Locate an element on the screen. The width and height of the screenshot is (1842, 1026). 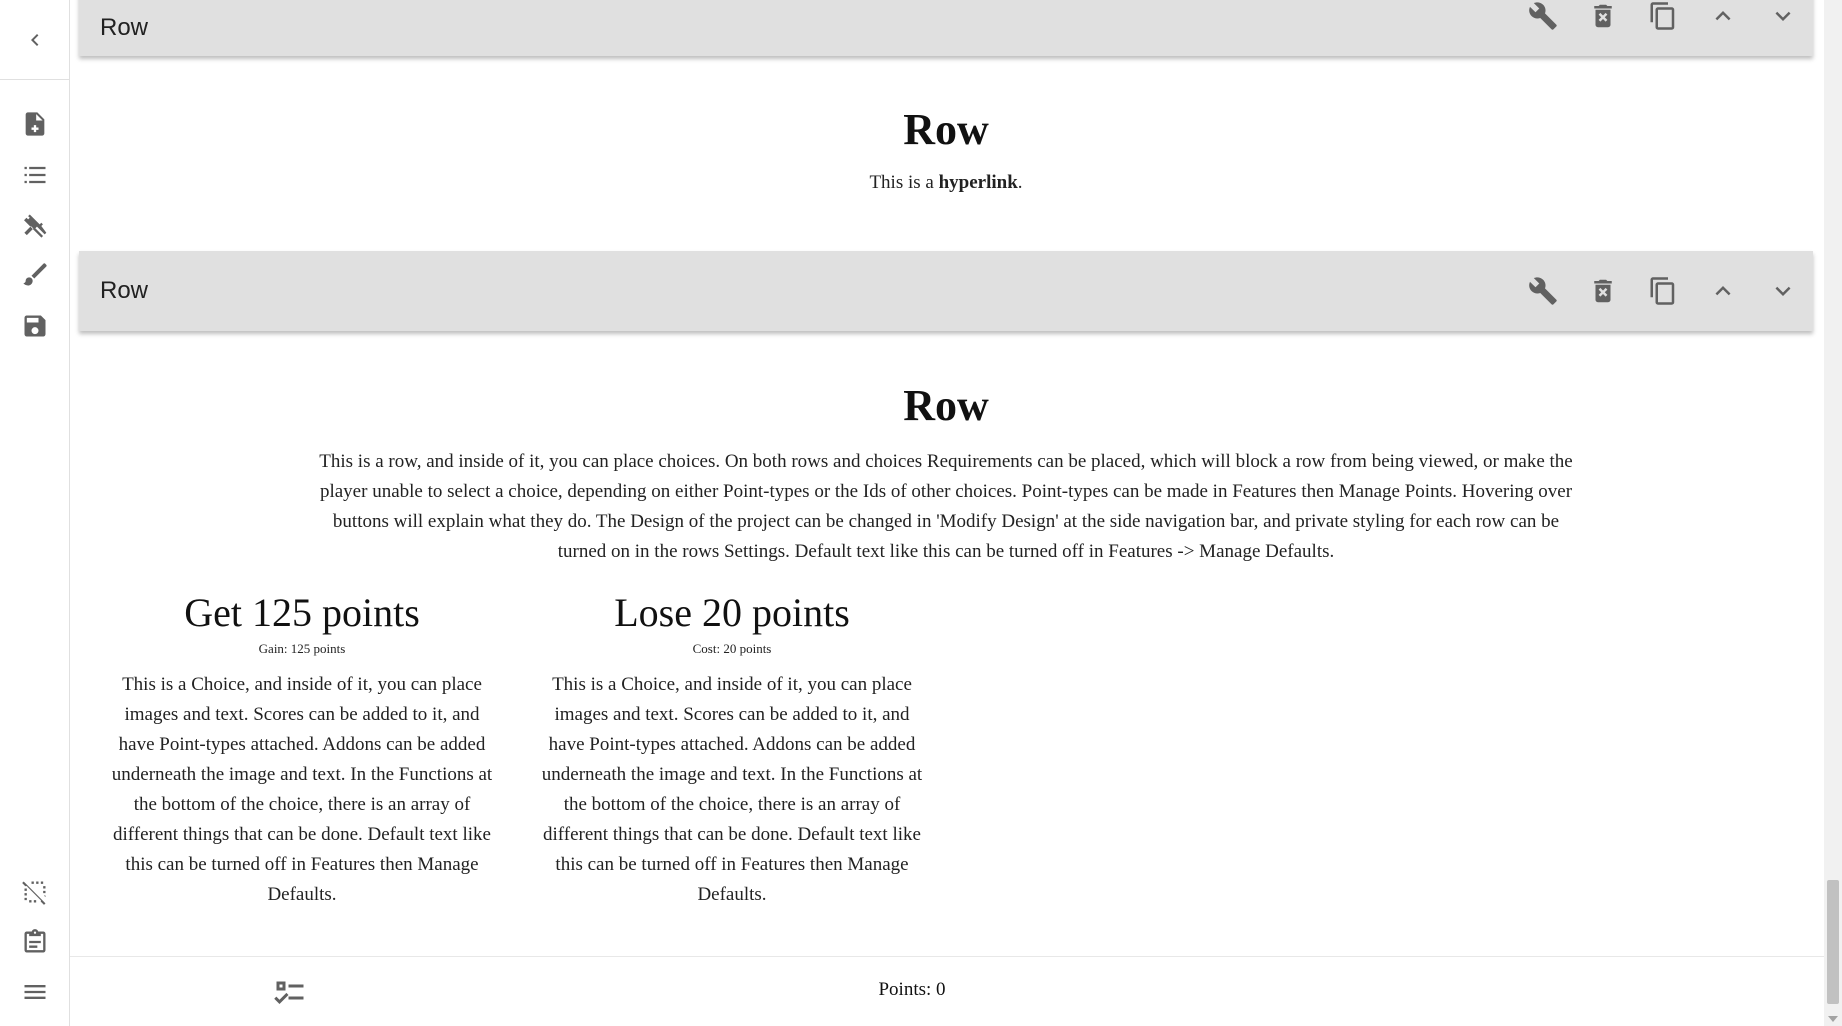
clipboard-button is located at coordinates (35, 942).